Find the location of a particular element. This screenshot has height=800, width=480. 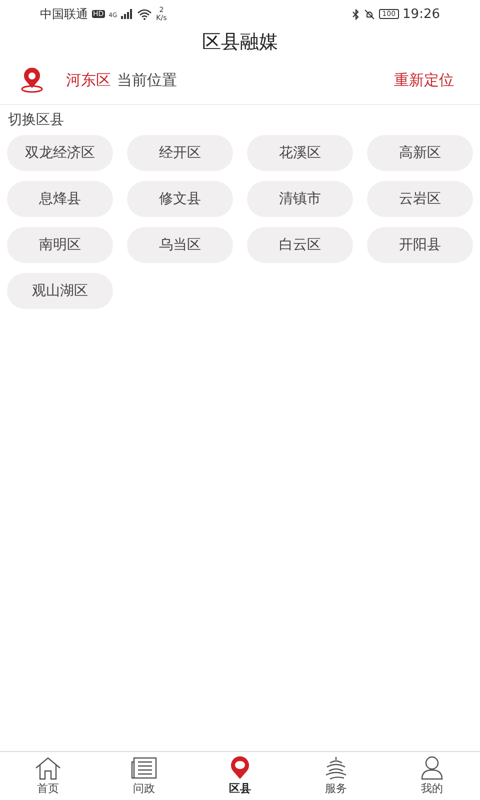

nav-tab: 问政 is located at coordinates (144, 776).